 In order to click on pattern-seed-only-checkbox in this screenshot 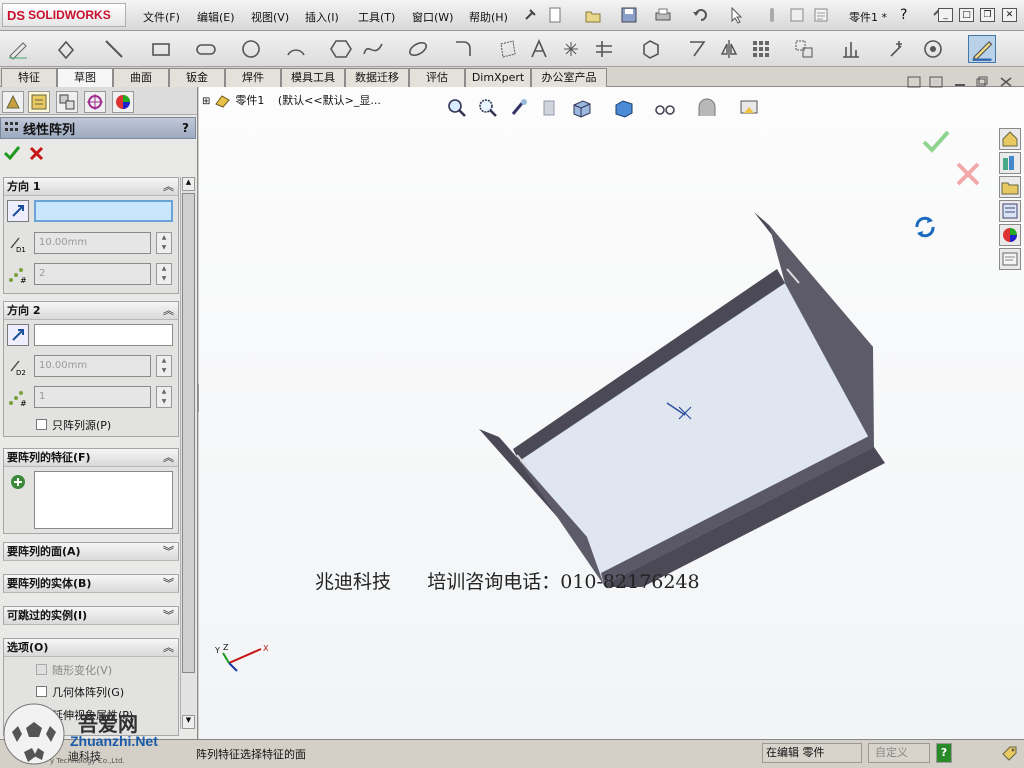, I will do `click(41, 424)`.